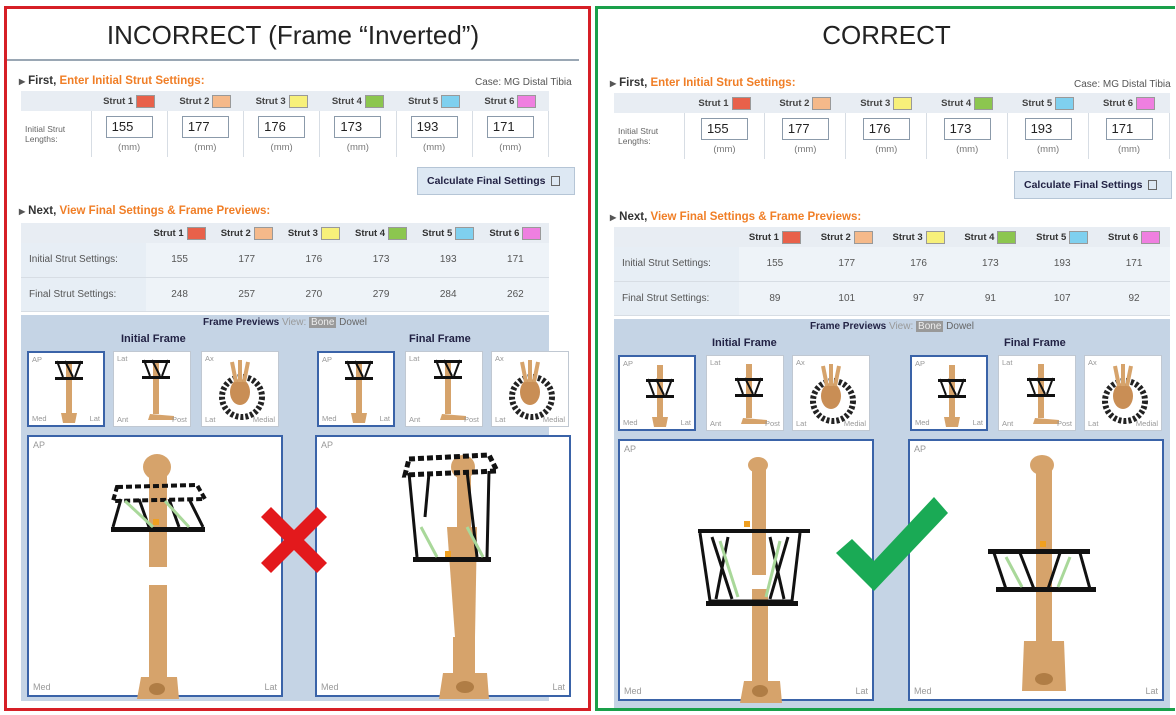 The image size is (1176, 715). Describe the element at coordinates (1062, 298) in the screenshot. I see `final-setting-cell: 107` at that location.